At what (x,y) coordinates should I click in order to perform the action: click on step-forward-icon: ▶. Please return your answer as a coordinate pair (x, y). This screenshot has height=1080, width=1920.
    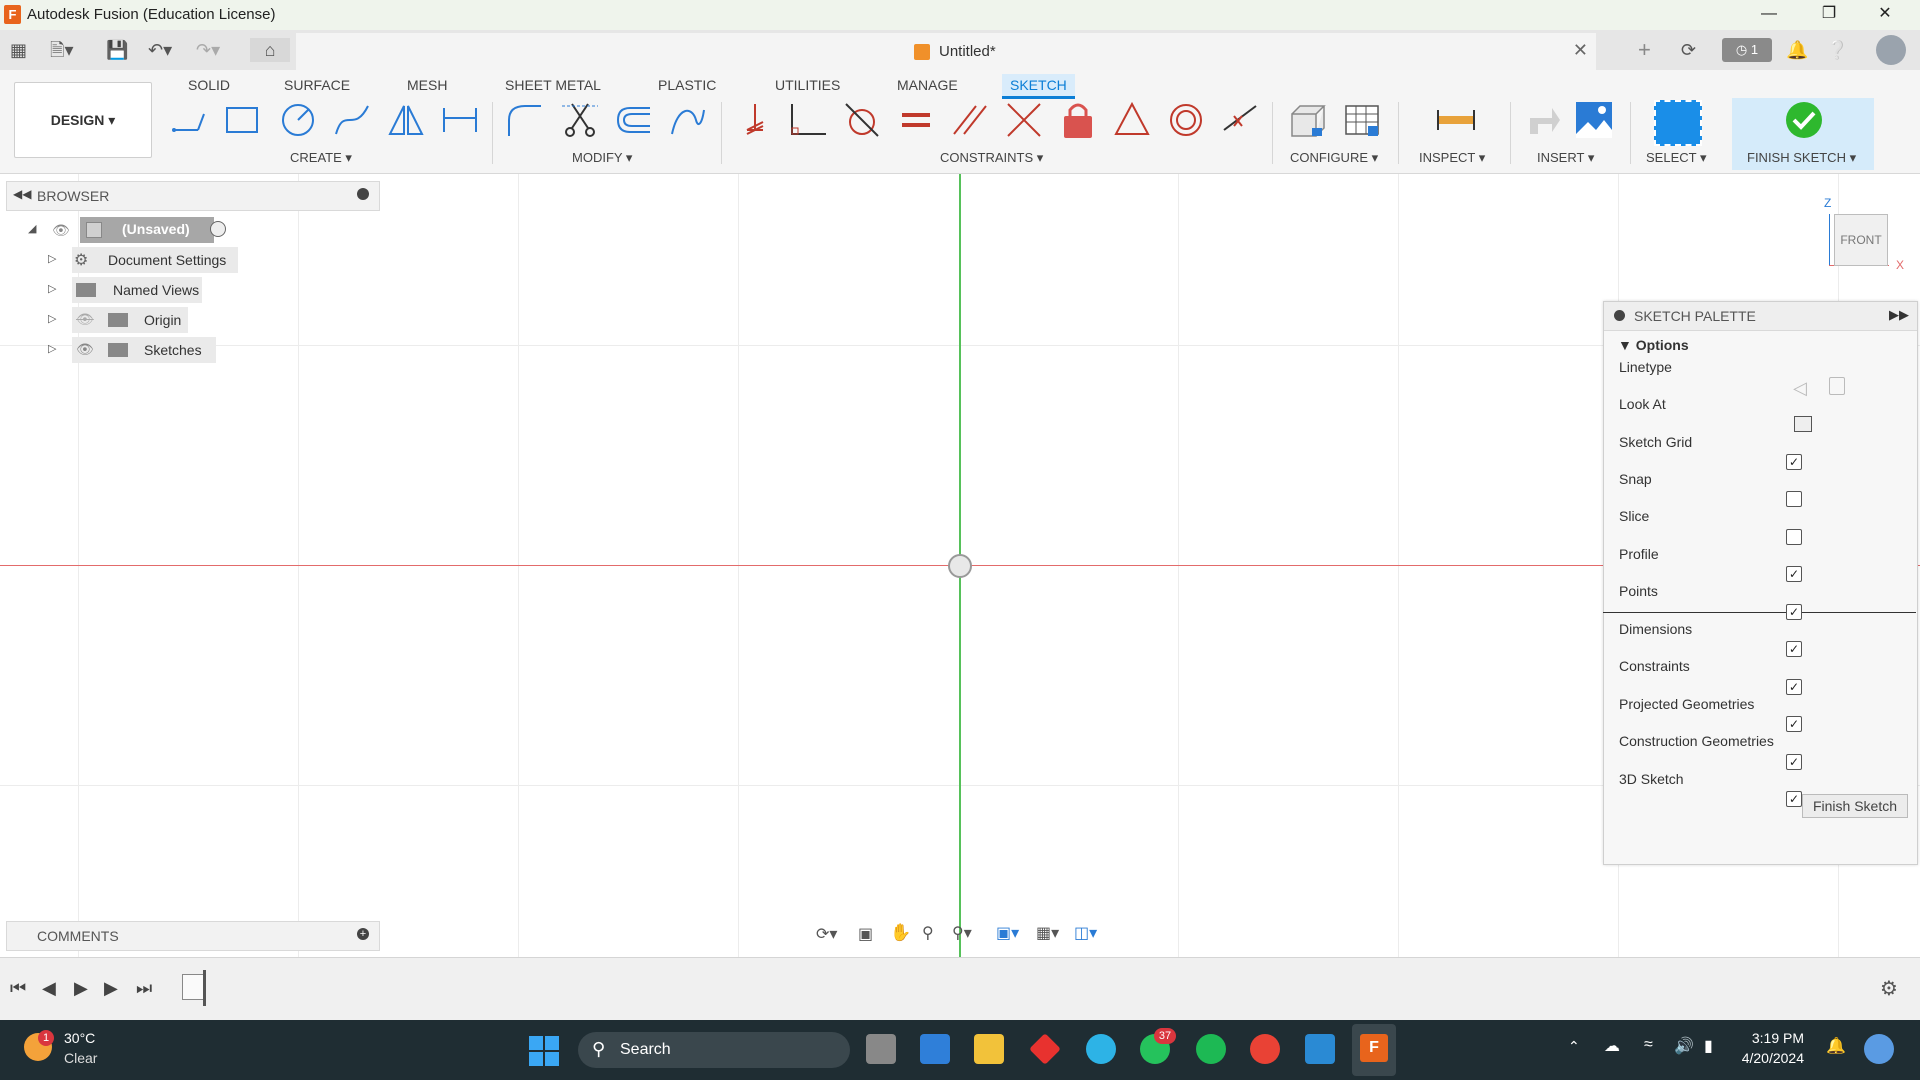
    Looking at the image, I should click on (111, 988).